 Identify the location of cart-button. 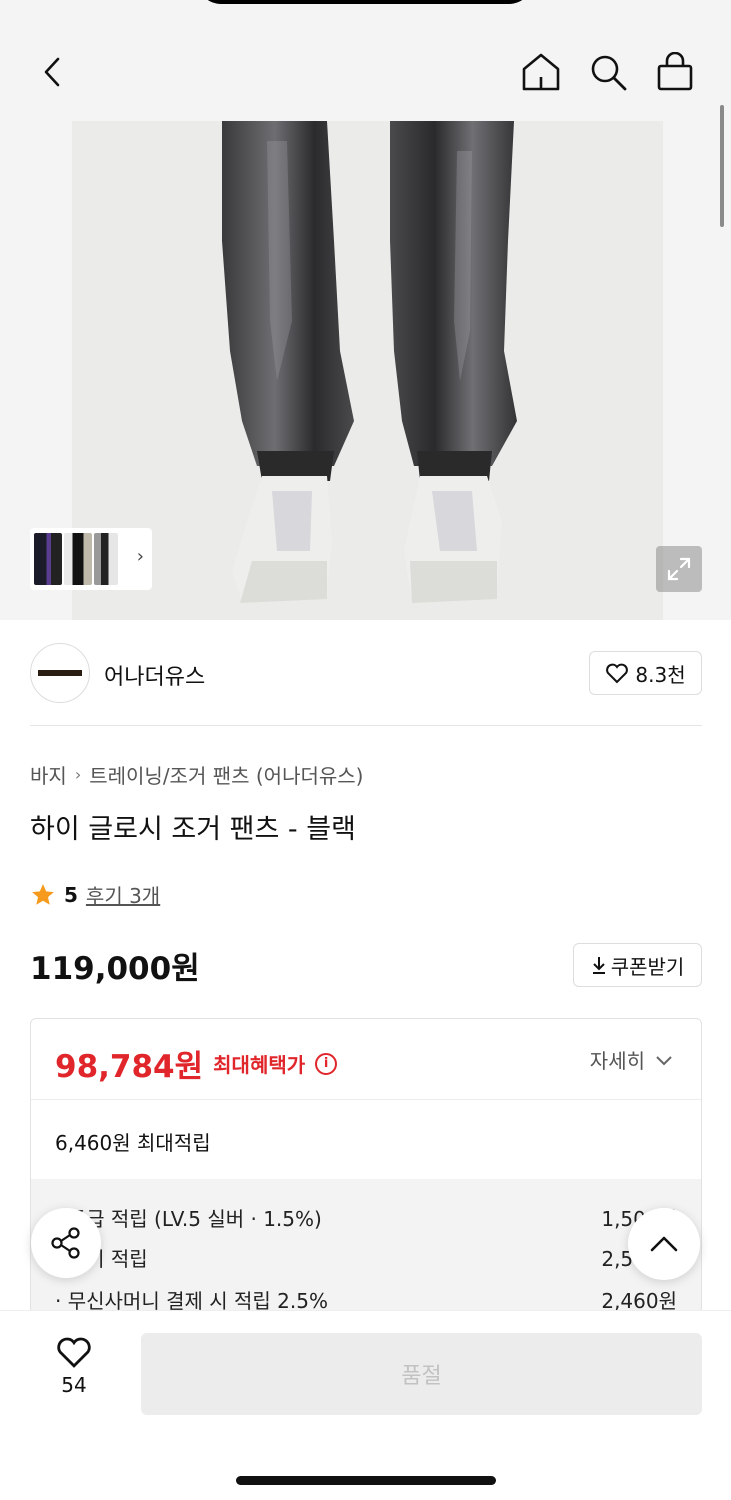
(675, 72).